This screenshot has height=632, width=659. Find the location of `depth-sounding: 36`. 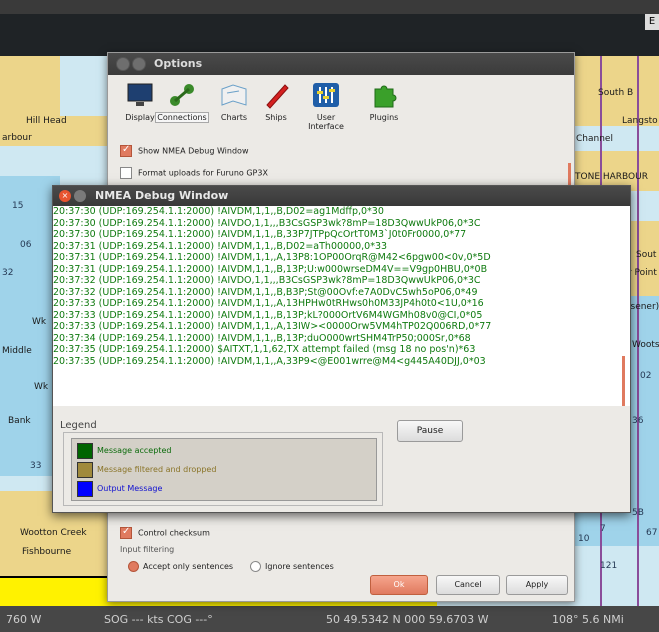

depth-sounding: 36 is located at coordinates (638, 421).